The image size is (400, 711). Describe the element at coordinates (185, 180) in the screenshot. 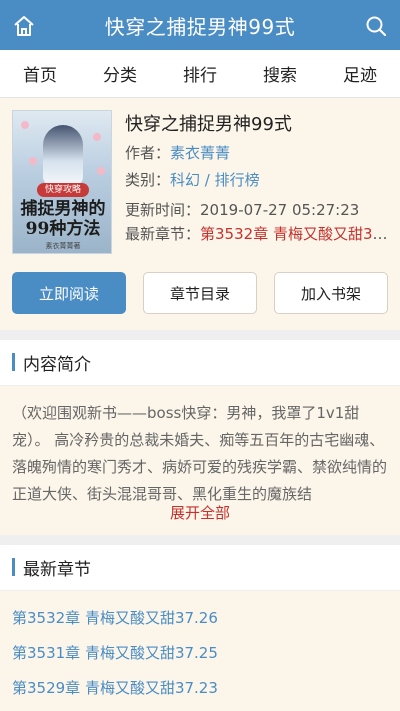

I see `category-link: 科幻` at that location.